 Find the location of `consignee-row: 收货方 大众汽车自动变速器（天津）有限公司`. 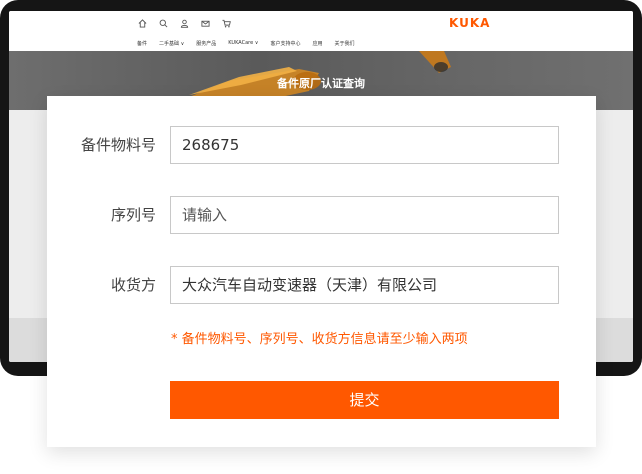

consignee-row: 收货方 大众汽车自动变速器（天津）有限公司 is located at coordinates (321, 285).